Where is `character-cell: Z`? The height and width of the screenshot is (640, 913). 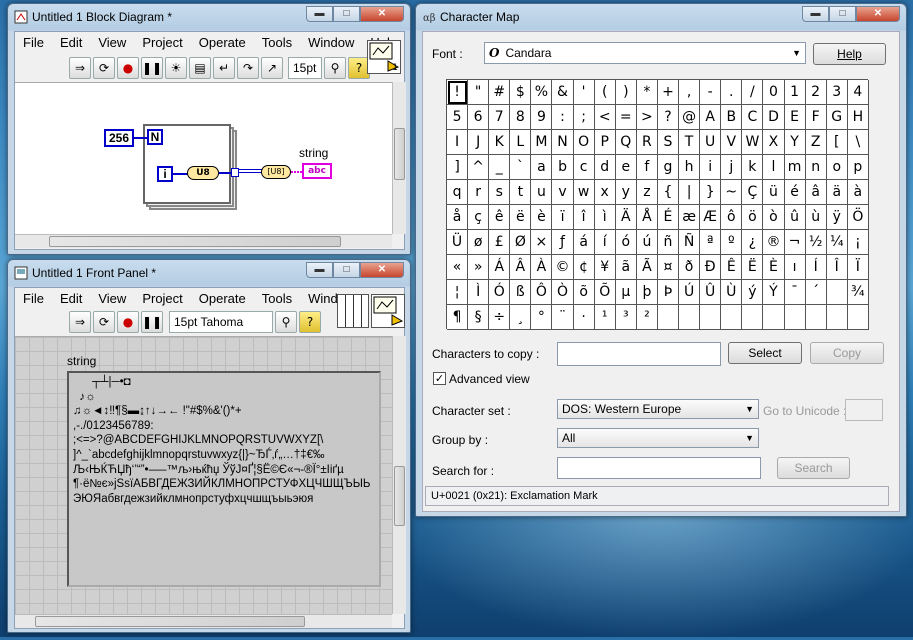
character-cell: Z is located at coordinates (816, 142).